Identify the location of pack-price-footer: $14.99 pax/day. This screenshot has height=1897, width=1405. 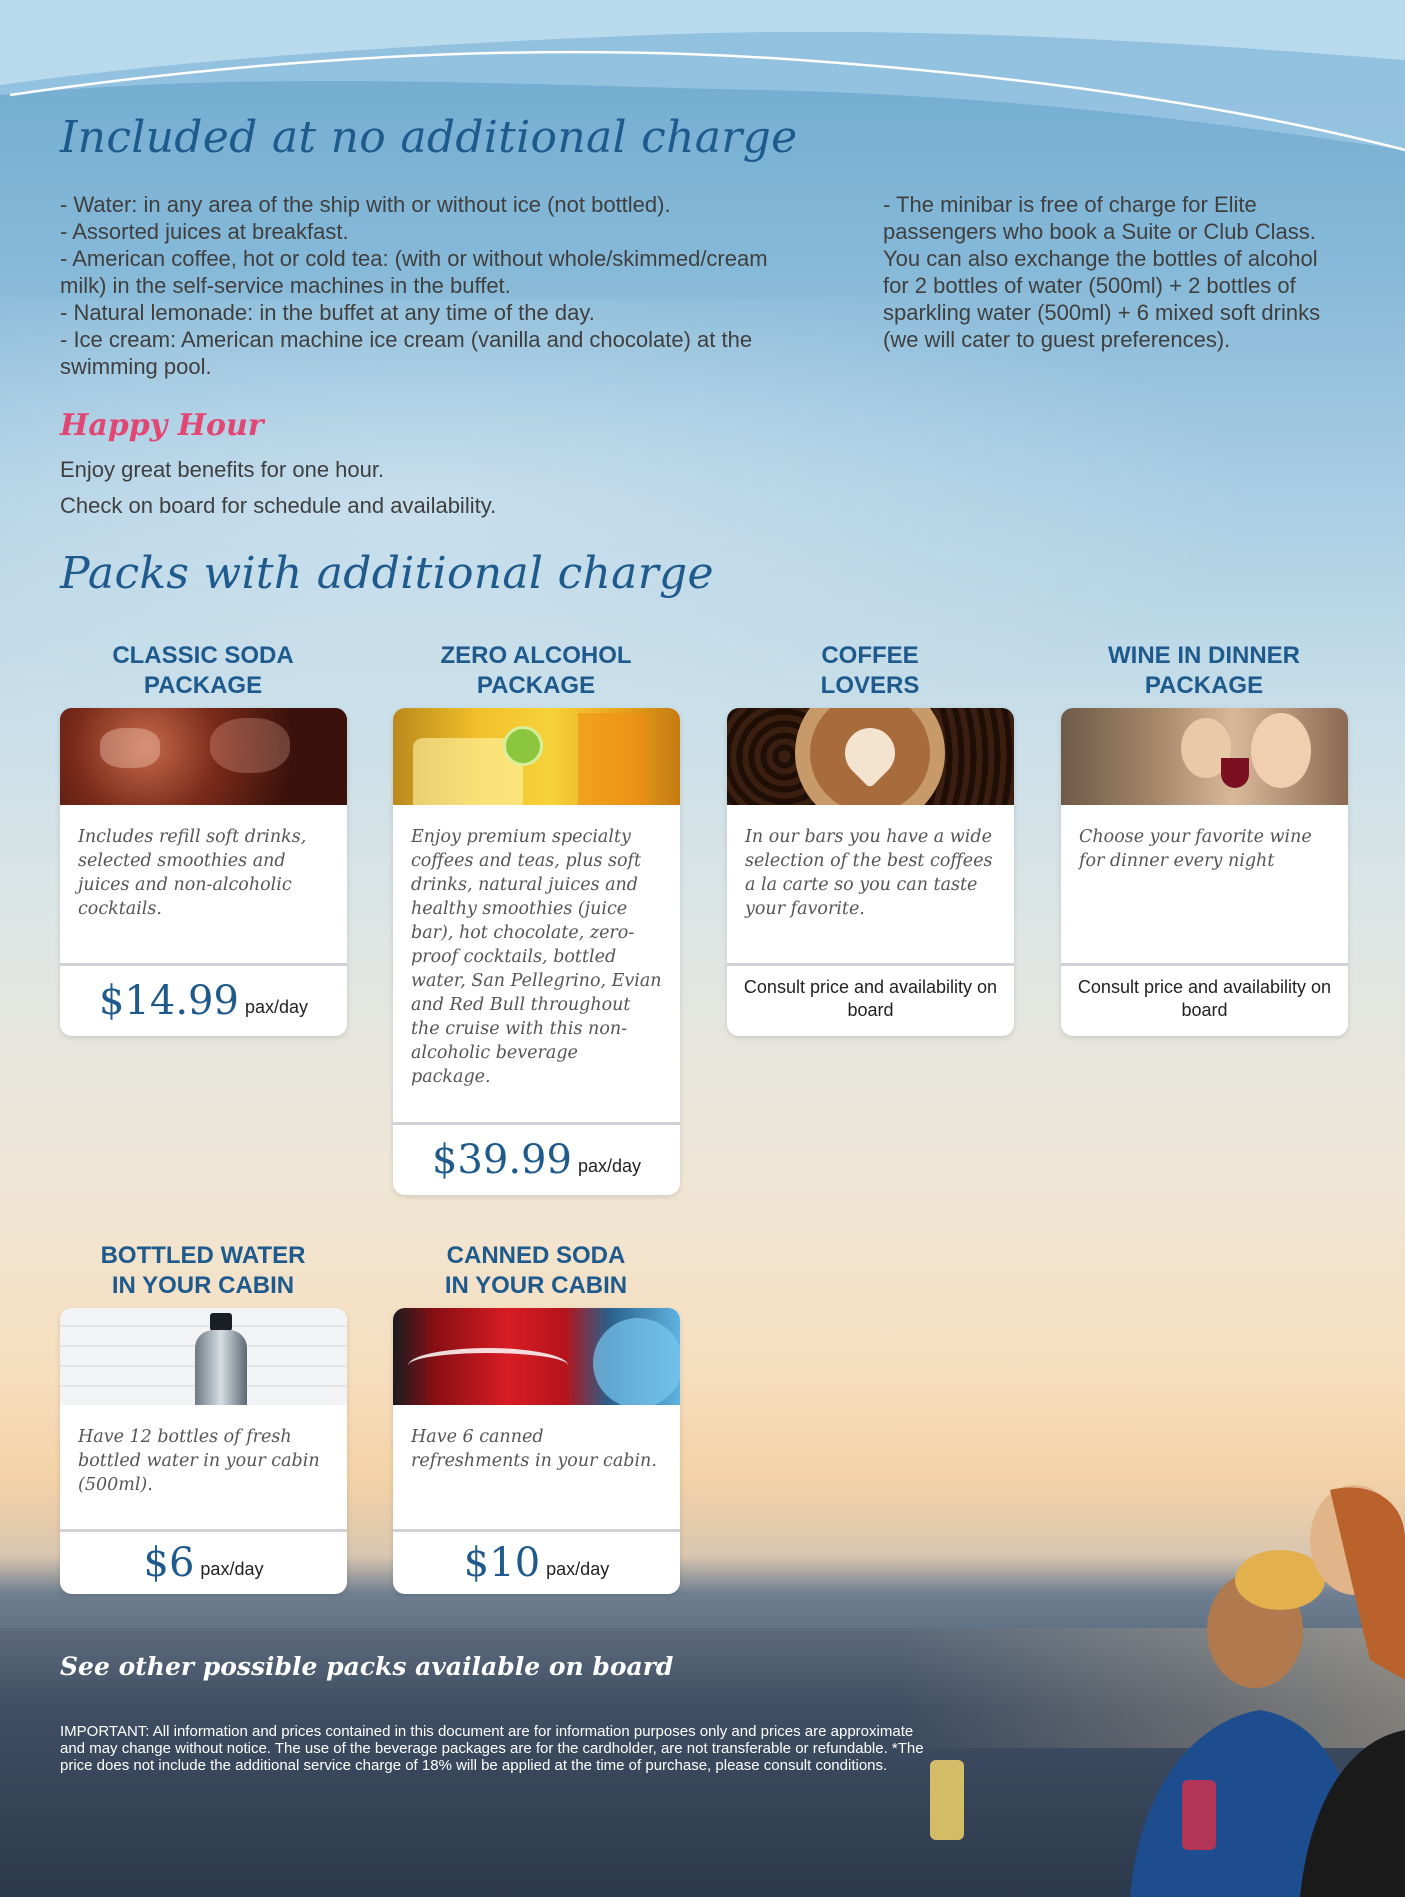
(203, 999).